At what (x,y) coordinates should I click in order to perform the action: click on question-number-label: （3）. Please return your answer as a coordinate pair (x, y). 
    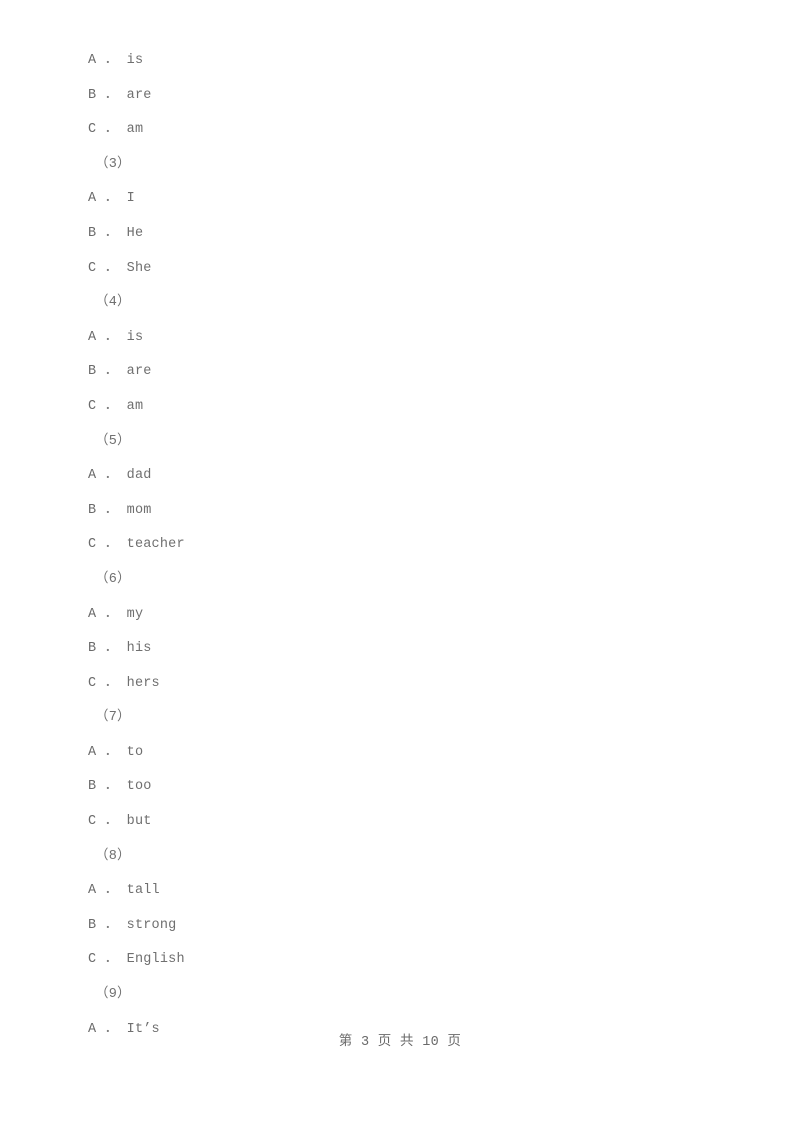
    Looking at the image, I should click on (113, 164).